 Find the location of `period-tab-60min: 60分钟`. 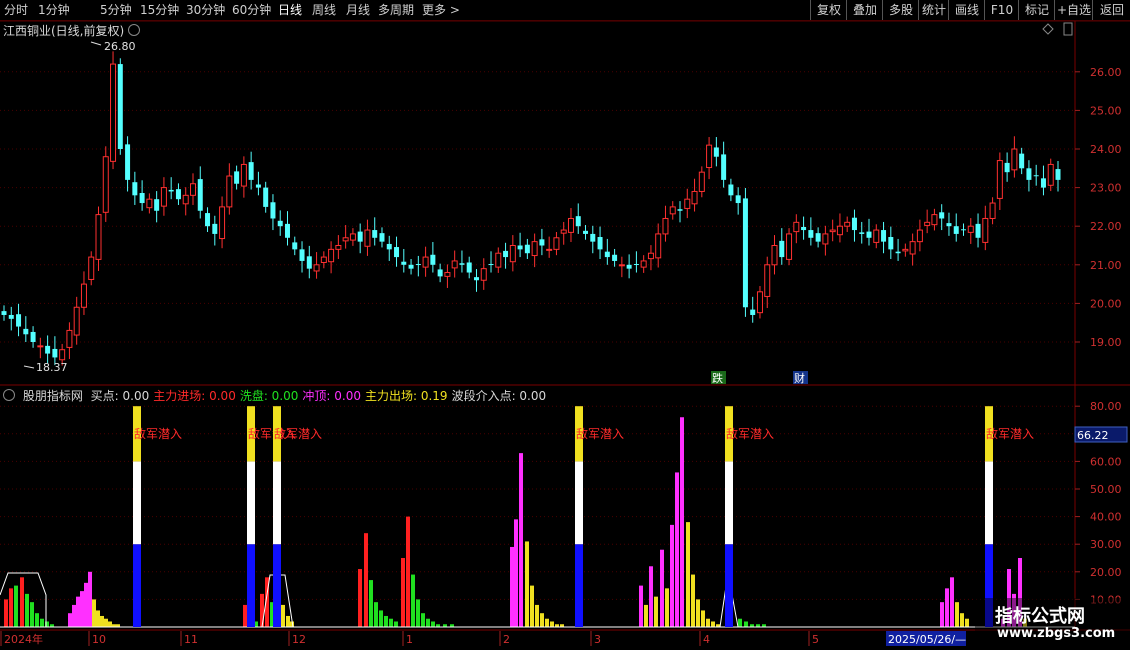

period-tab-60min: 60分钟 is located at coordinates (251, 10).